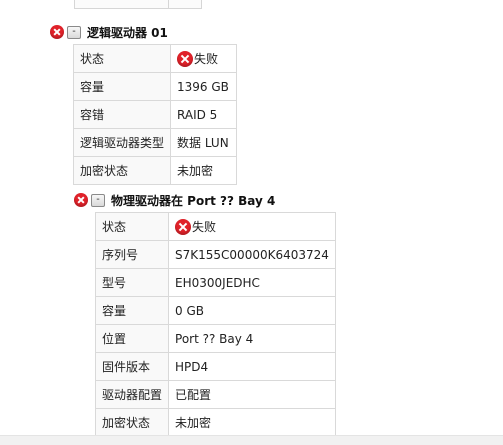  What do you see at coordinates (252, 366) in the screenshot?
I see `row-value: HPD4` at bounding box center [252, 366].